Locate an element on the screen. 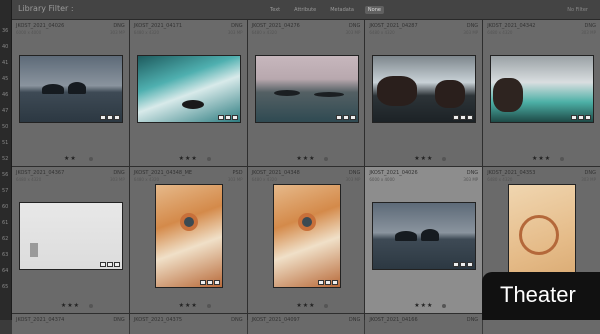  grid-cell: JKOST_2021_04276 DNG 6480 x 4320 303 MP ★★★ is located at coordinates (306, 93).